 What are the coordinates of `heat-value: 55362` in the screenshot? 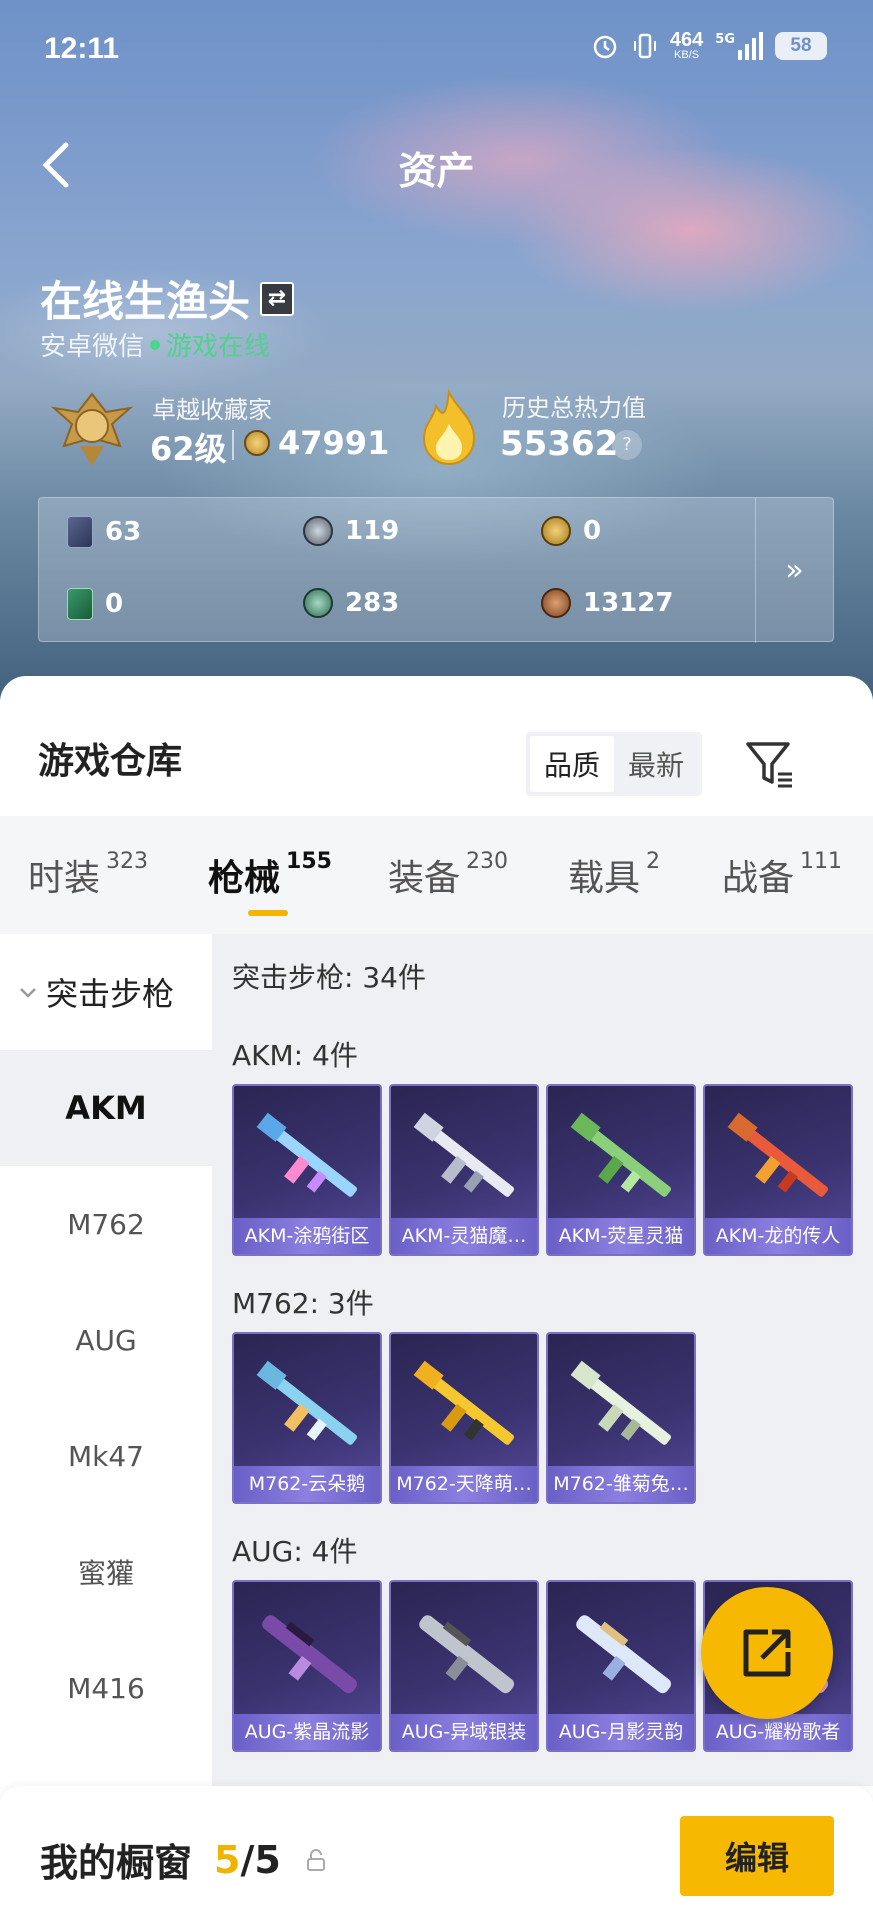 It's located at (559, 444).